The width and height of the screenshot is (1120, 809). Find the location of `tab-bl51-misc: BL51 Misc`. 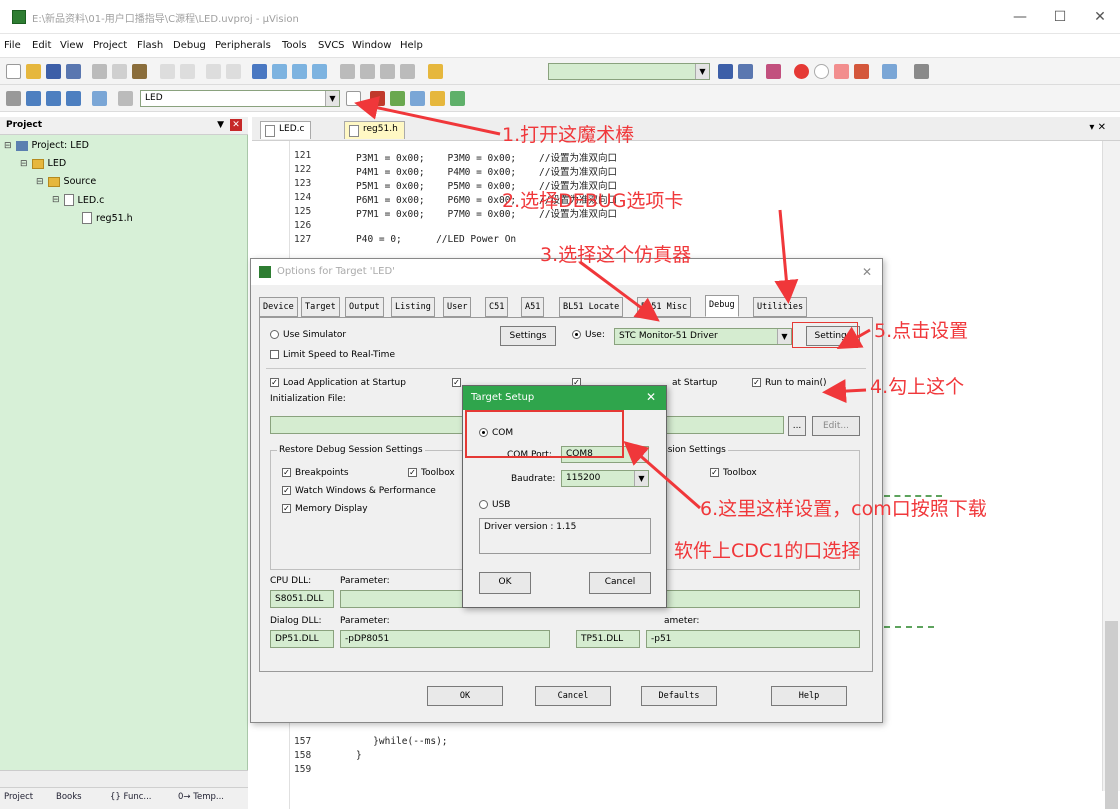

tab-bl51-misc: BL51 Misc is located at coordinates (664, 307).